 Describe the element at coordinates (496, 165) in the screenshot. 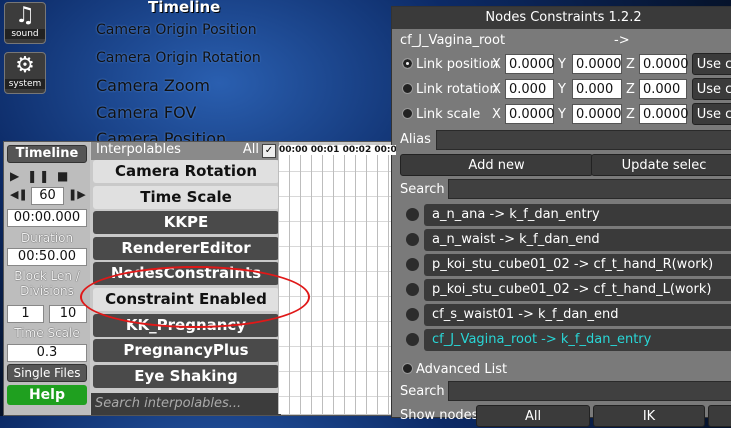

I see `add-new-button: Add new` at that location.